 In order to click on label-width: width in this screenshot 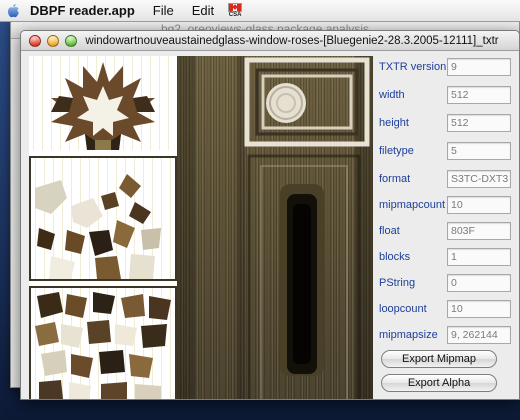, I will do `click(392, 95)`.